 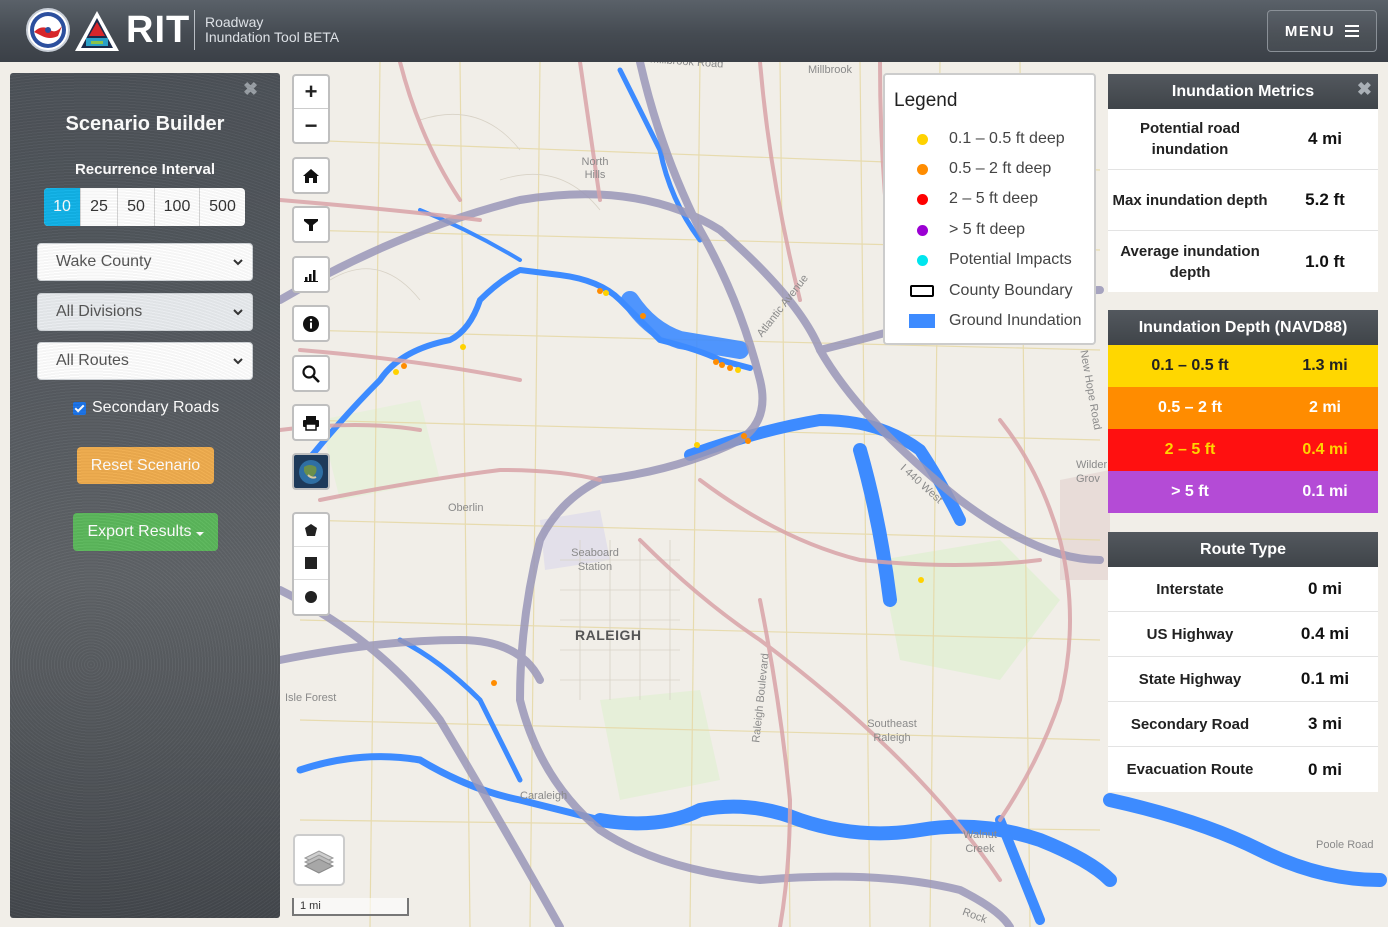 I want to click on brand-divider, so click(x=194, y=30).